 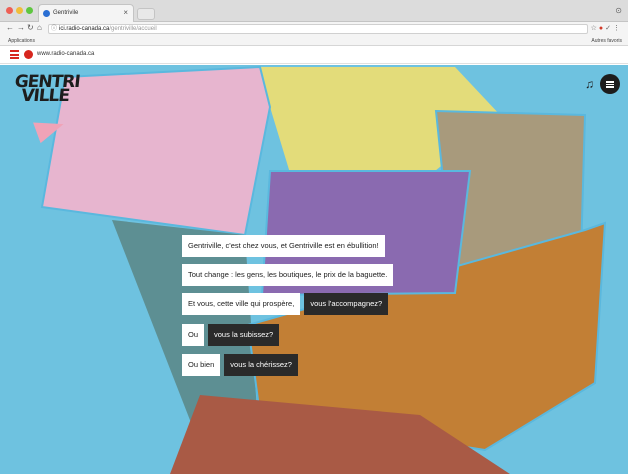 What do you see at coordinates (9, 10) in the screenshot?
I see `close-window-button` at bounding box center [9, 10].